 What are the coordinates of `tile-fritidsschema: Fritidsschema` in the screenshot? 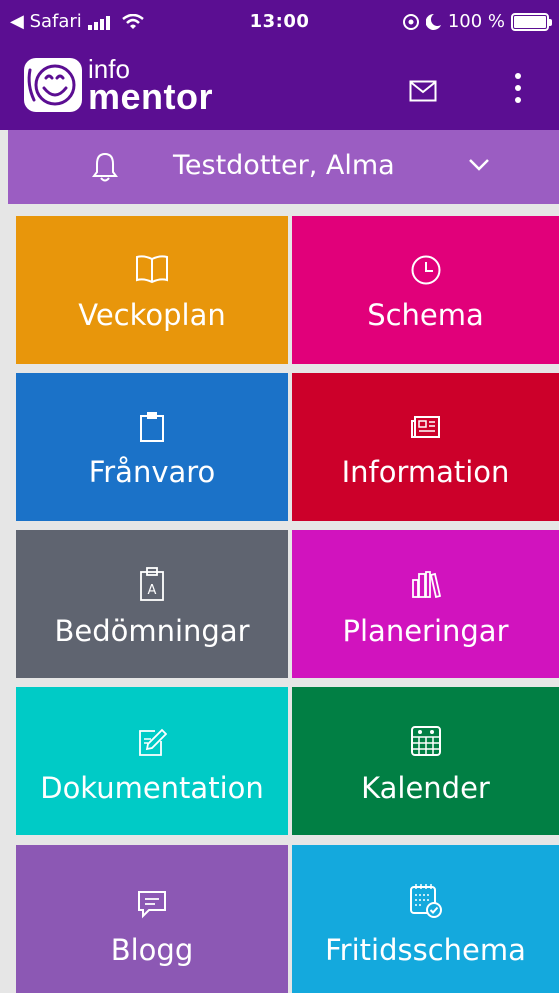 It's located at (425, 919).